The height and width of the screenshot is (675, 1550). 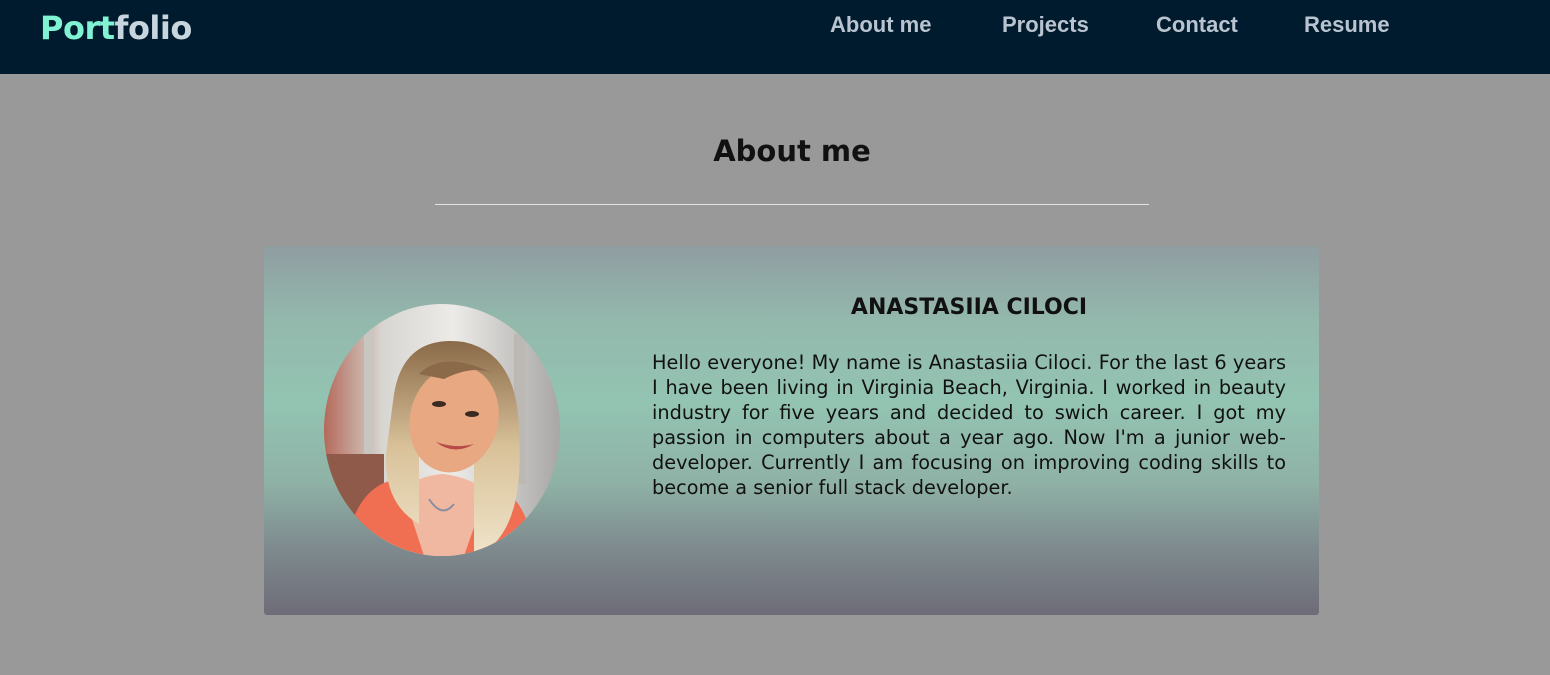 I want to click on logo-part-1: Port, so click(x=77, y=28).